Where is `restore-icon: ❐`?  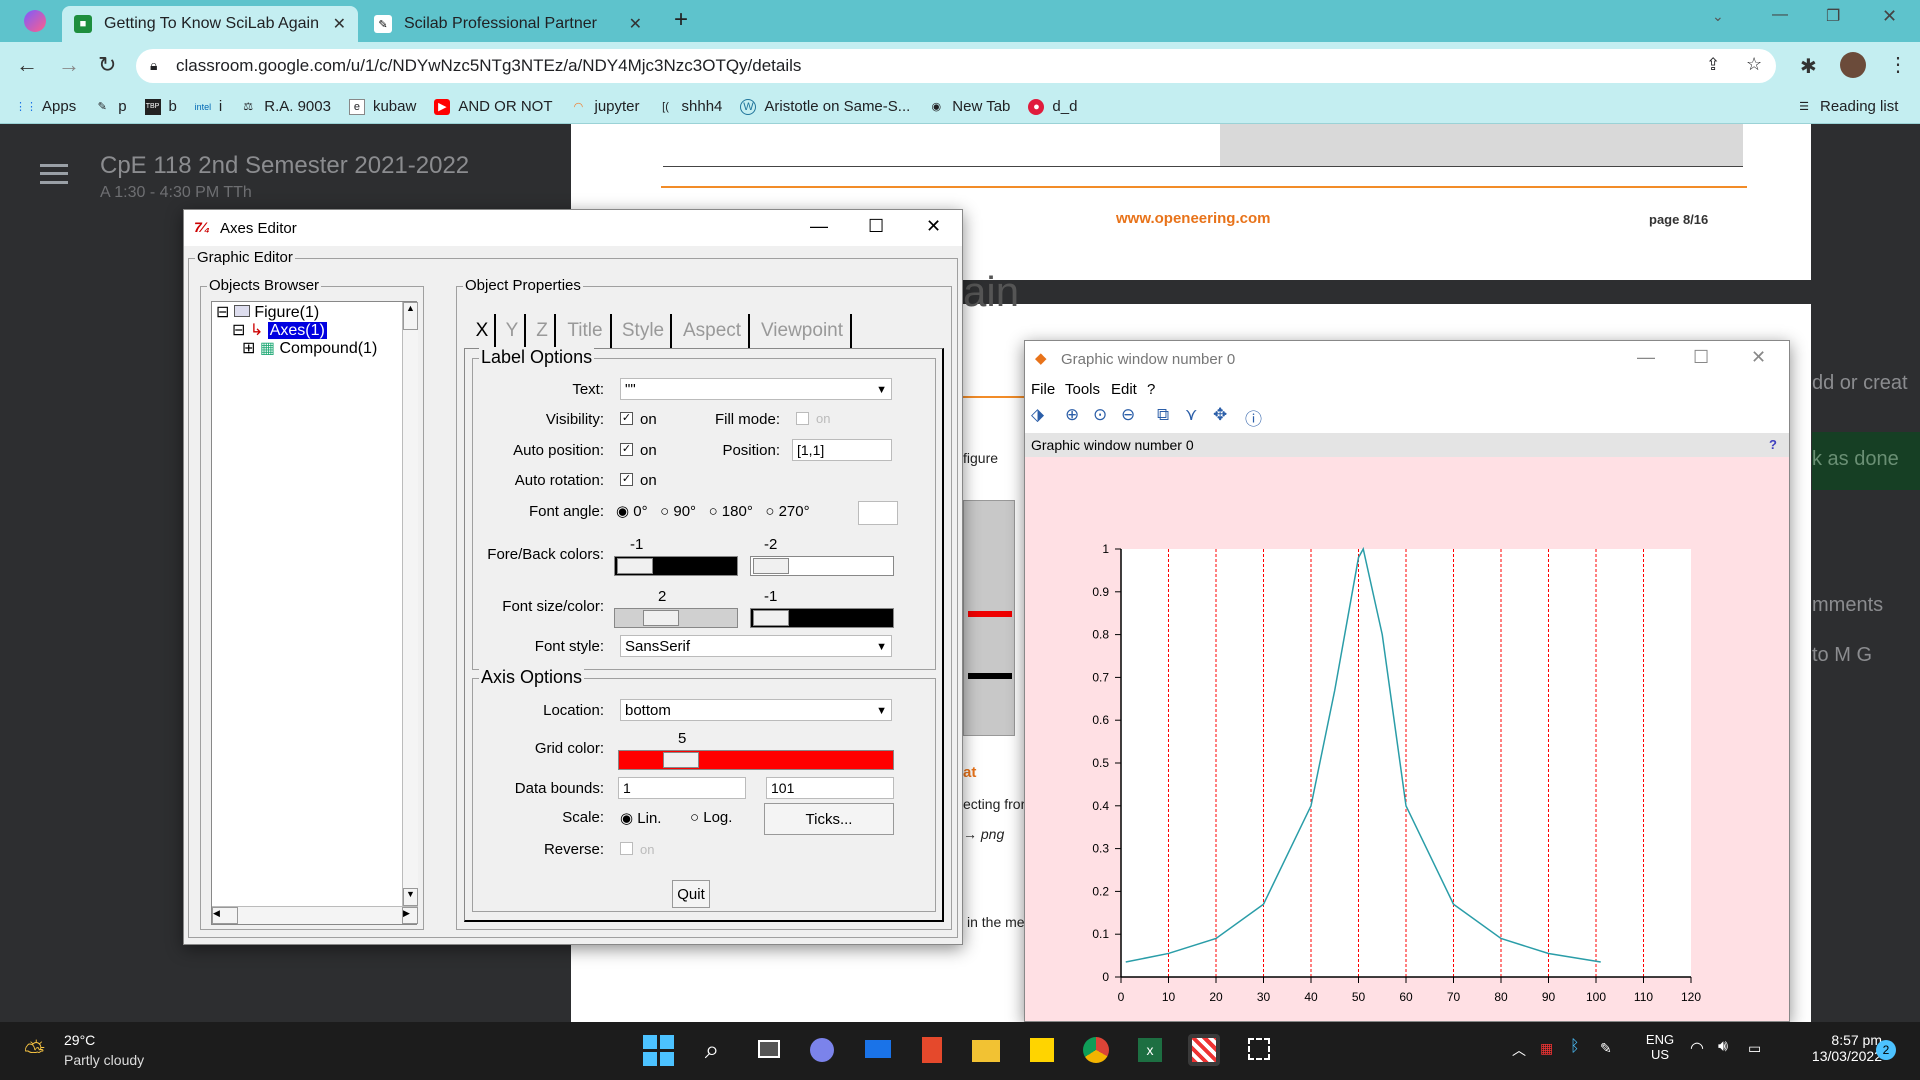
restore-icon: ❐ is located at coordinates (1833, 16).